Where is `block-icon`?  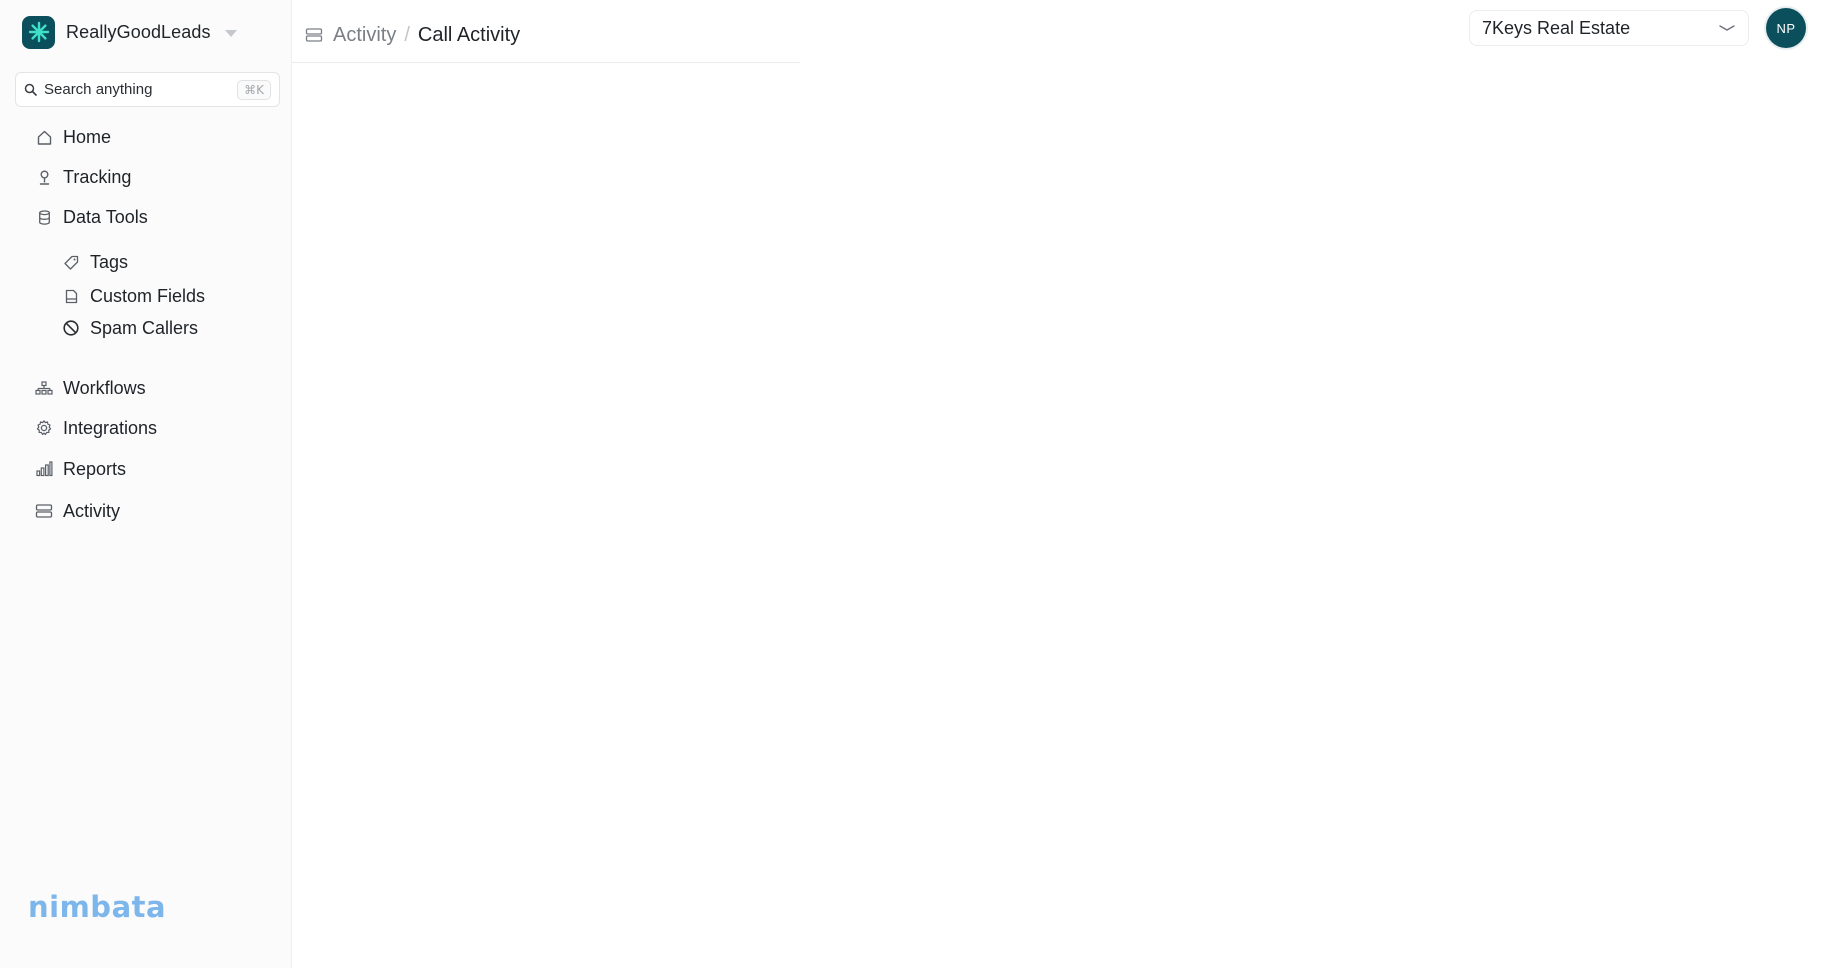
block-icon is located at coordinates (71, 328).